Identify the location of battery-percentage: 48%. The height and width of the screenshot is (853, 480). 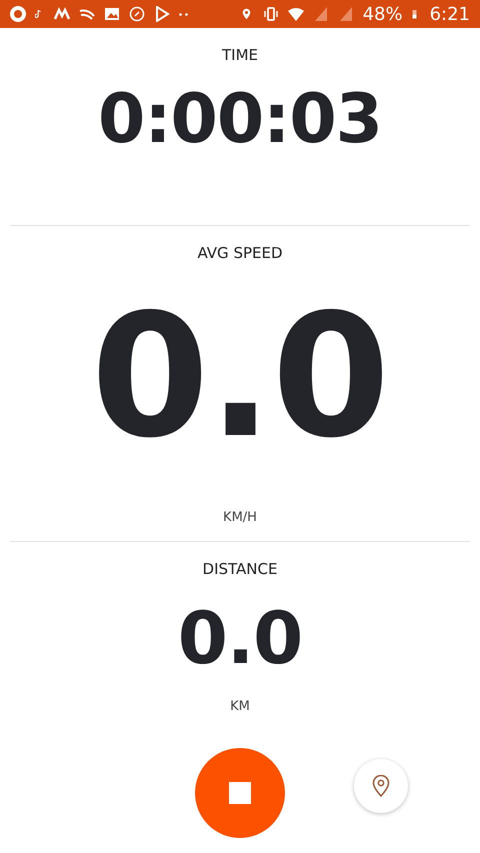
(382, 14).